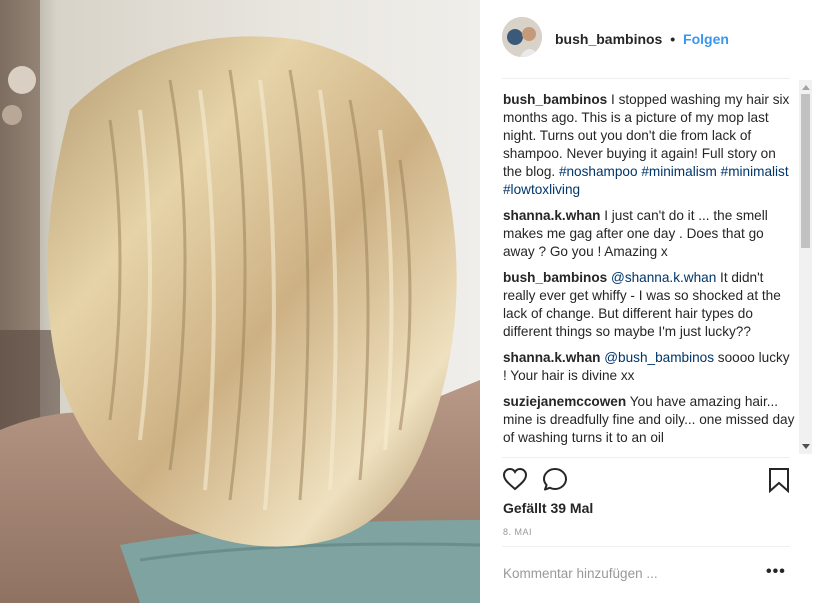 The height and width of the screenshot is (603, 814). Describe the element at coordinates (555, 277) in the screenshot. I see `comment-username: bush_bambinos` at that location.